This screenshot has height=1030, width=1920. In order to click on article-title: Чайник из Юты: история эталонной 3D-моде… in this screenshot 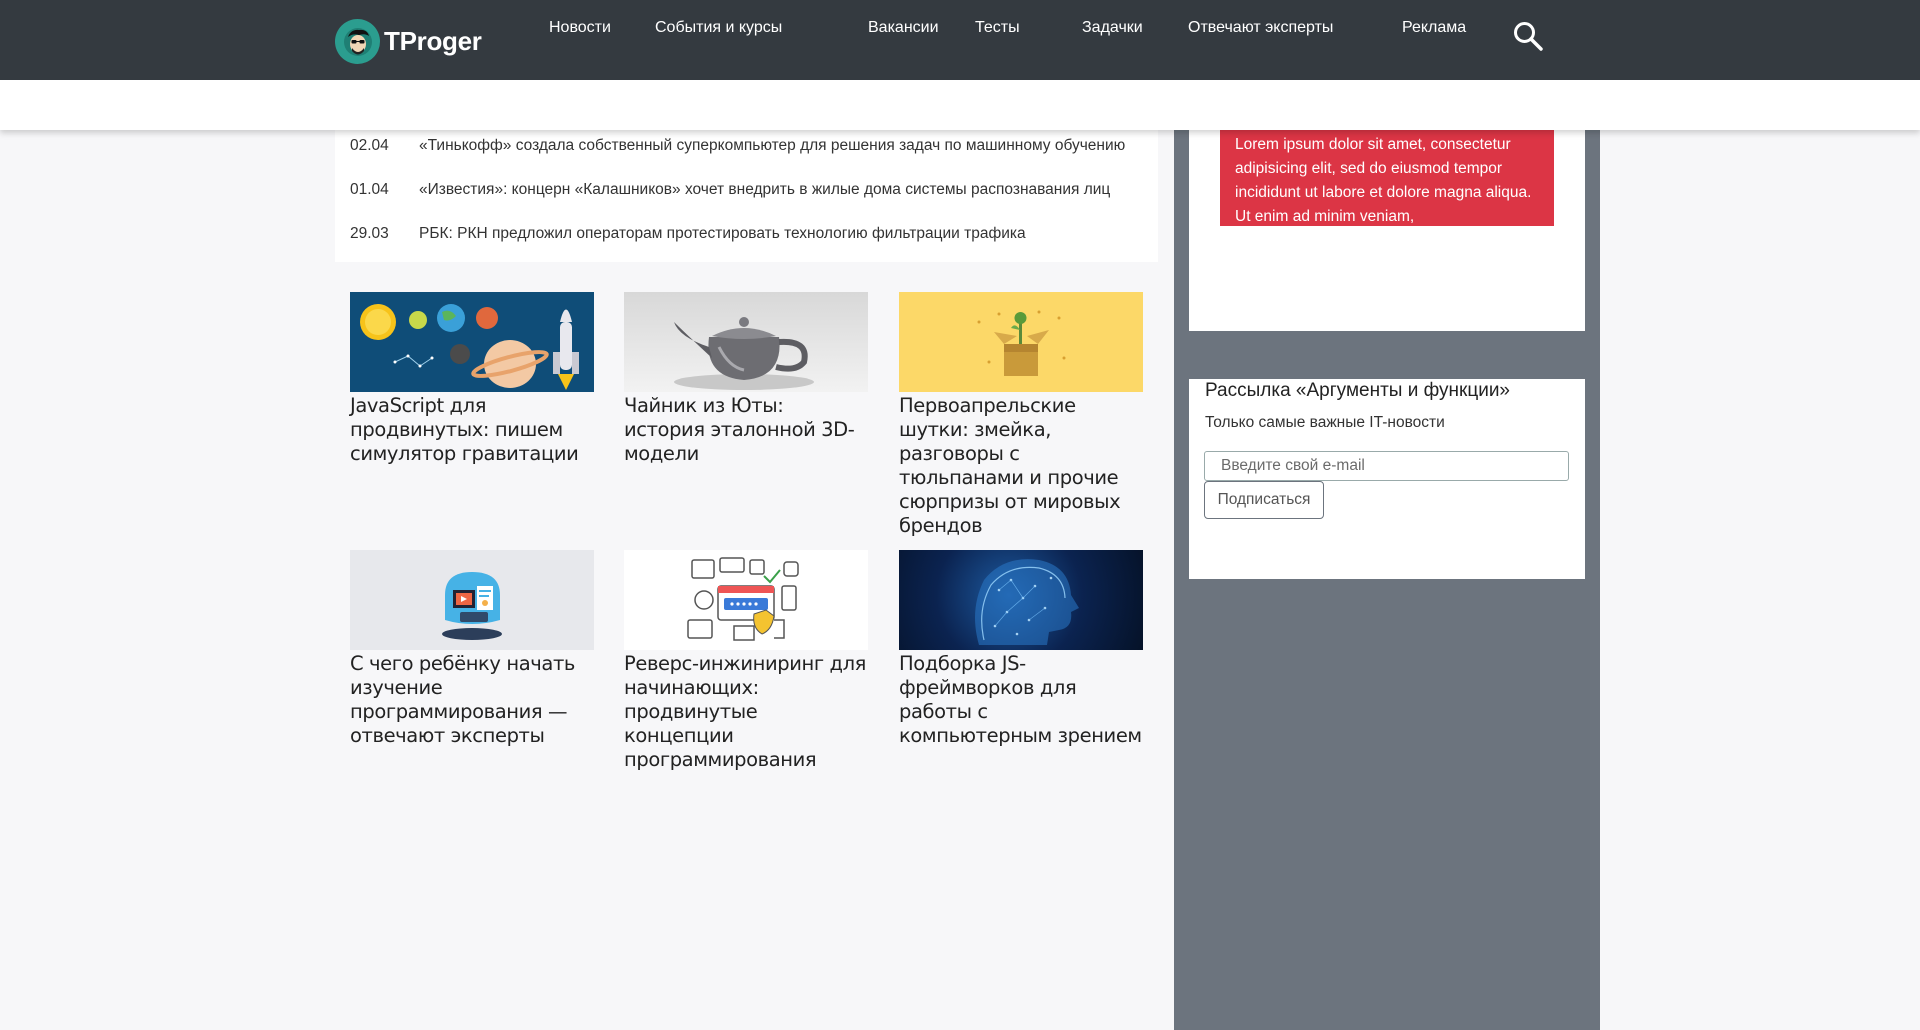, I will do `click(746, 430)`.